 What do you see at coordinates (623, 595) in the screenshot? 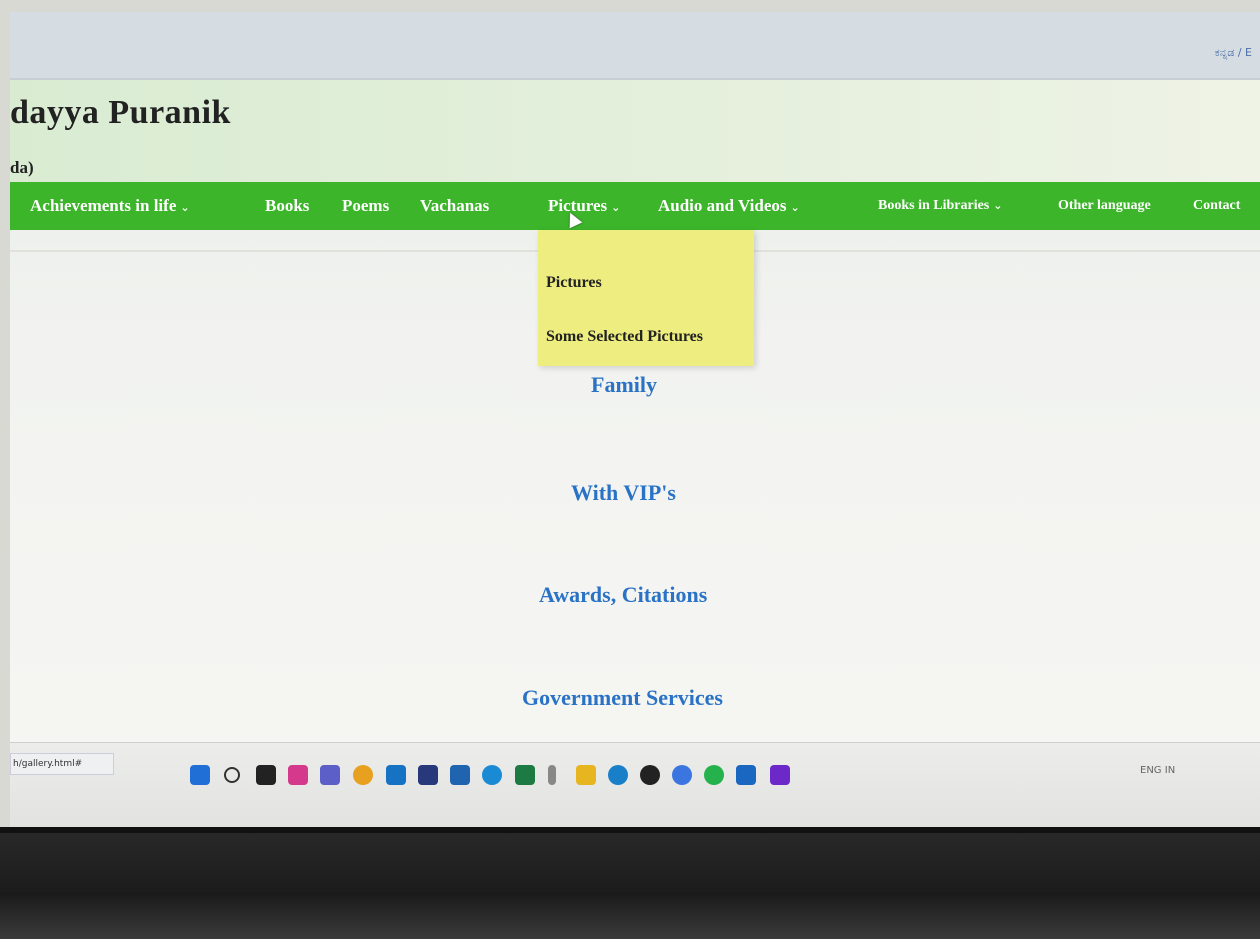
I see `gallery-link-awards: Awards, Citations` at bounding box center [623, 595].